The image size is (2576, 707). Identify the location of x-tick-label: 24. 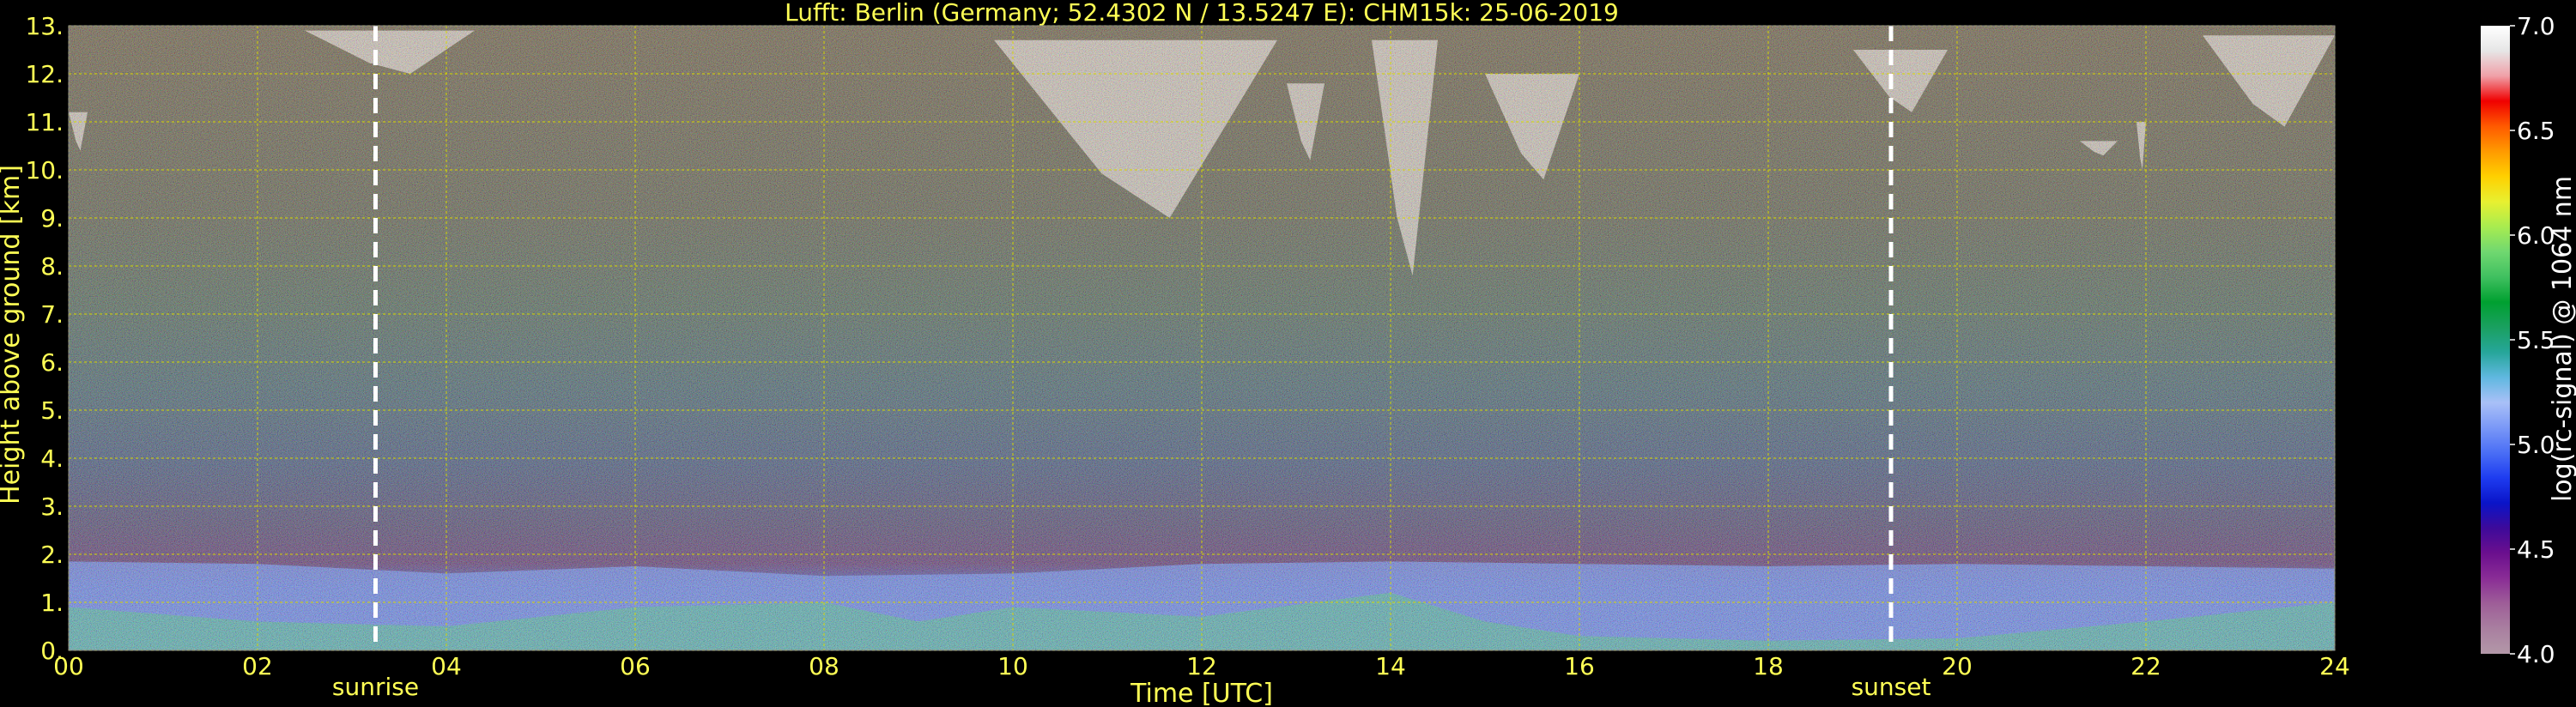
(2334, 666).